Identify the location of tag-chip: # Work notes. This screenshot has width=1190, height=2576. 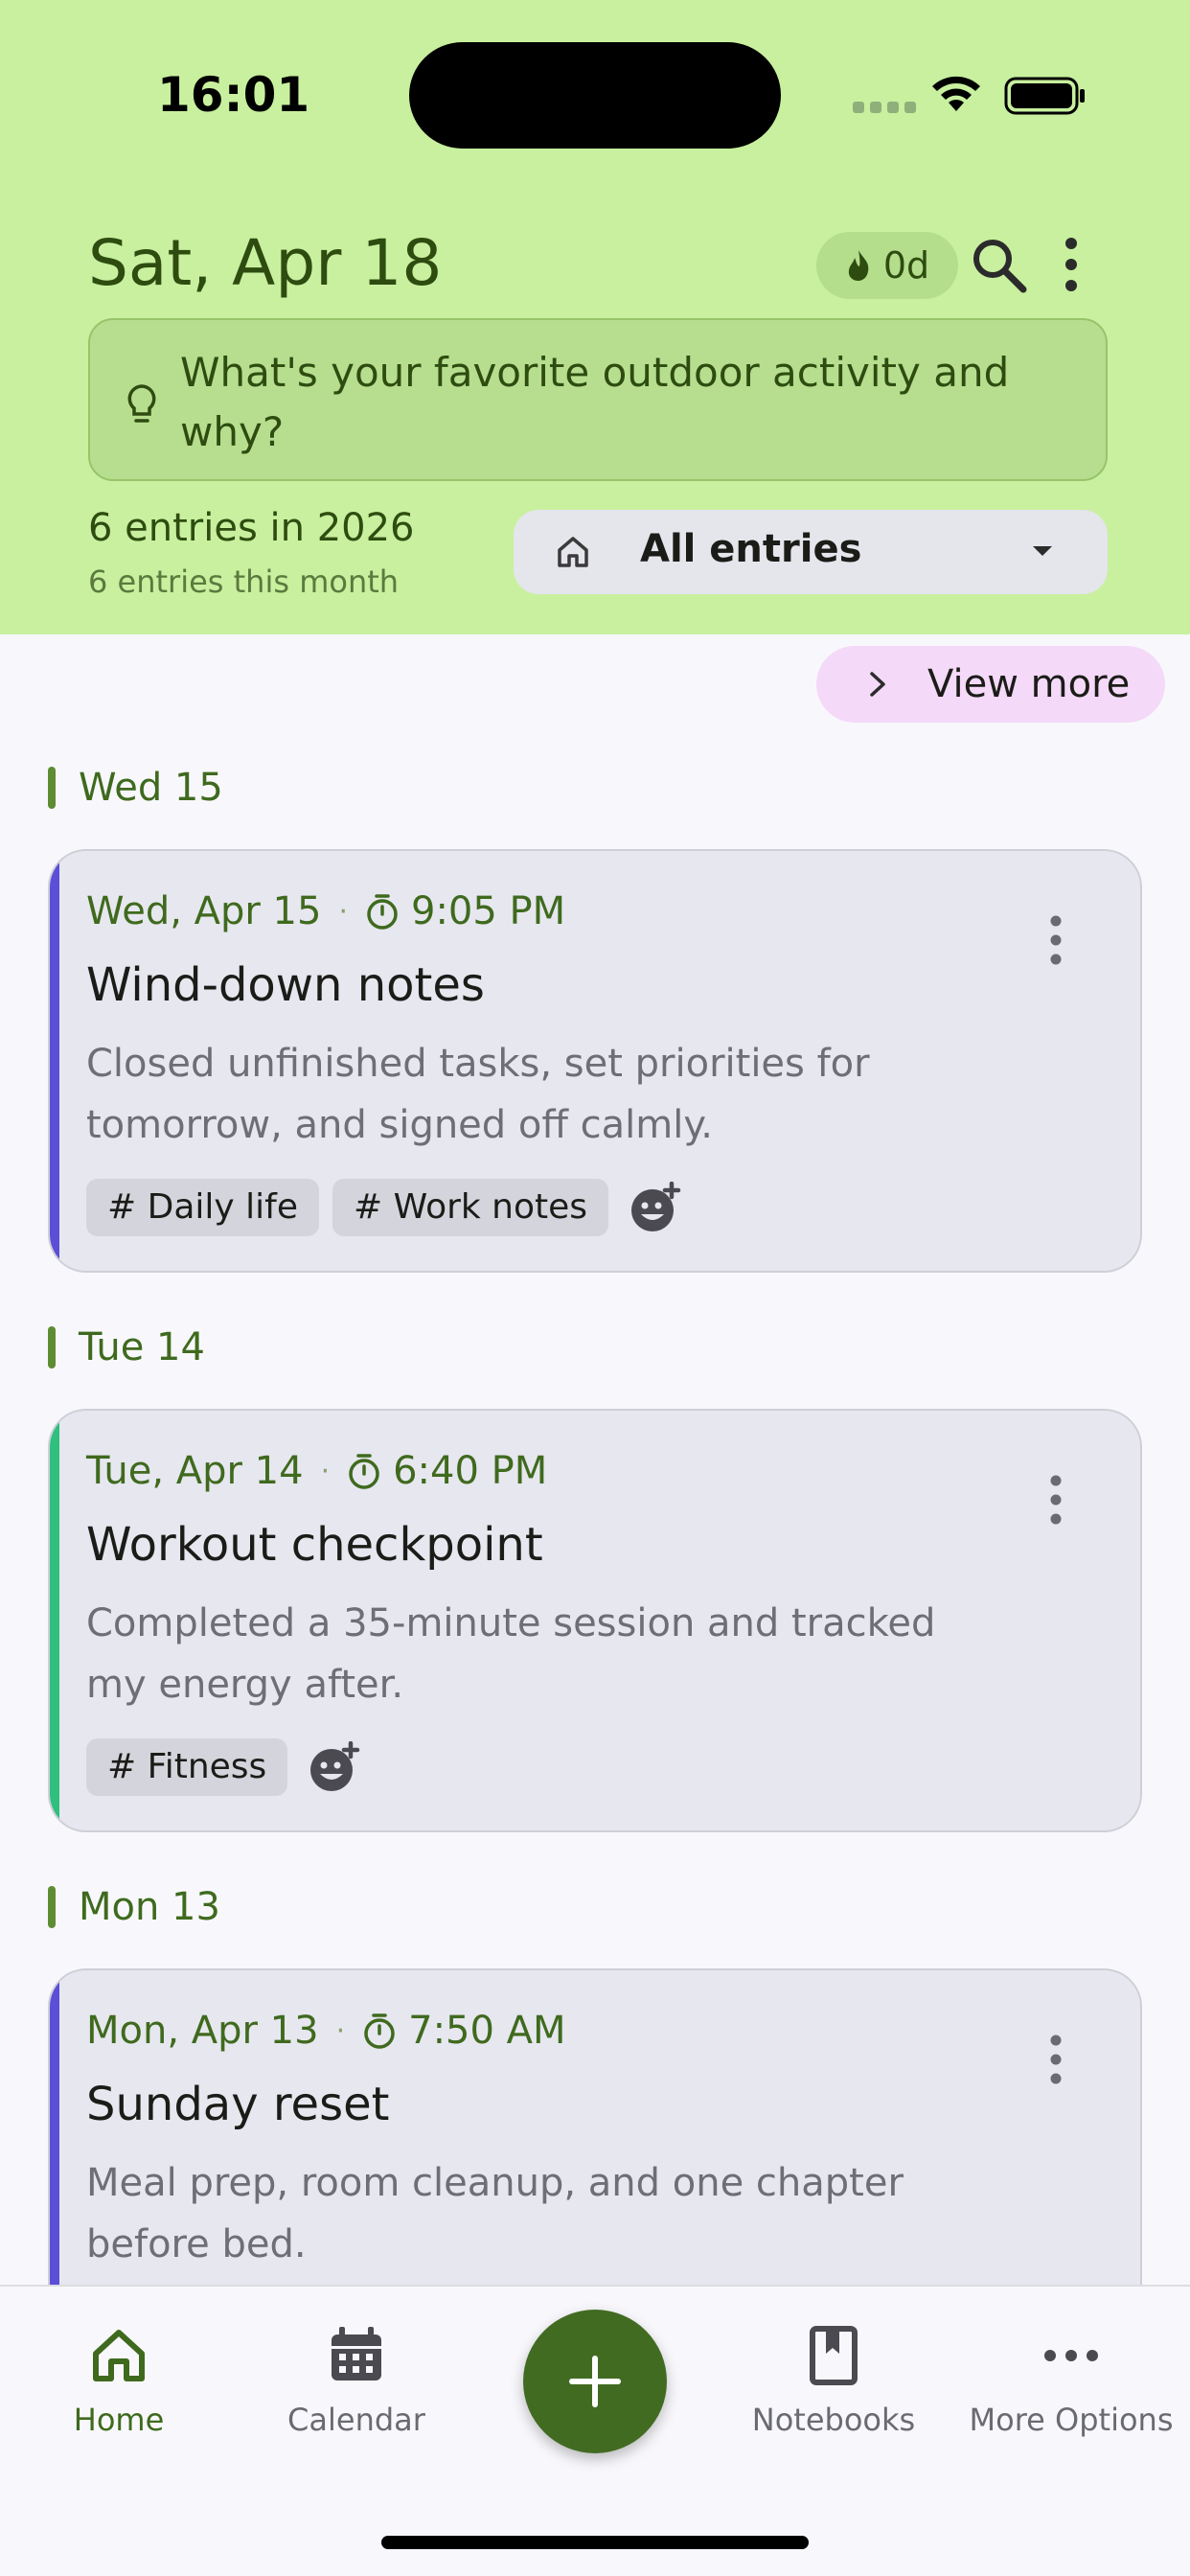
(471, 1207).